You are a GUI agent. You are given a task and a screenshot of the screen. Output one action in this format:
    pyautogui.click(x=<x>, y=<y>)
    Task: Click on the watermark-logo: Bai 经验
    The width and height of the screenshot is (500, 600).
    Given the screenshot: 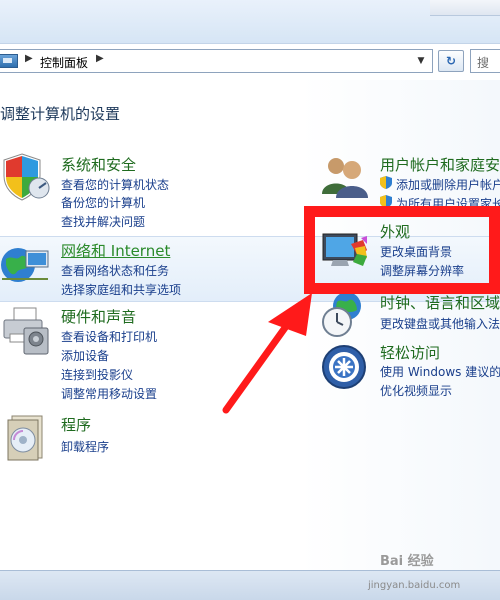 What is the action you would take?
    pyautogui.click(x=407, y=561)
    